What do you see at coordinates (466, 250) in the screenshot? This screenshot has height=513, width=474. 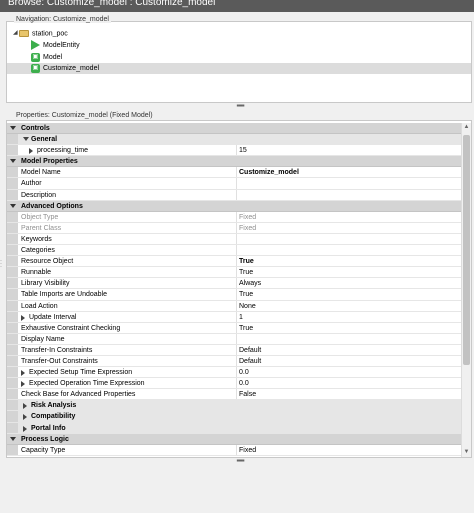 I see `scroll-thumb` at bounding box center [466, 250].